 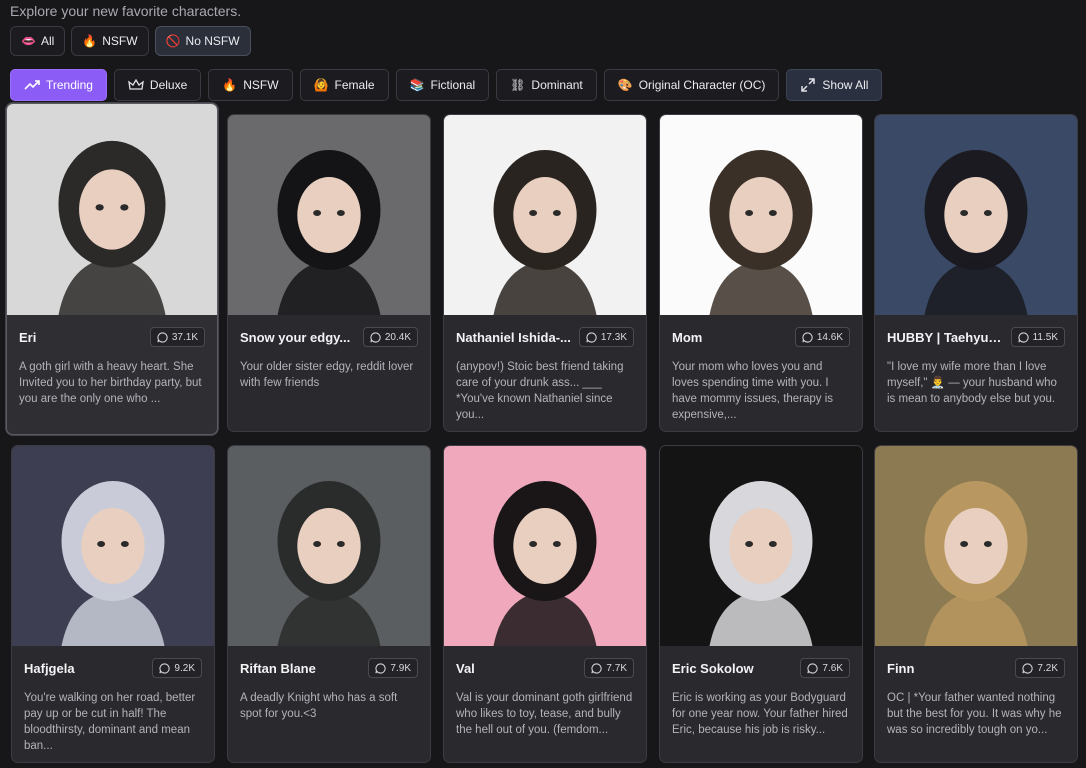 I want to click on chat-count: 7.6K, so click(x=832, y=668).